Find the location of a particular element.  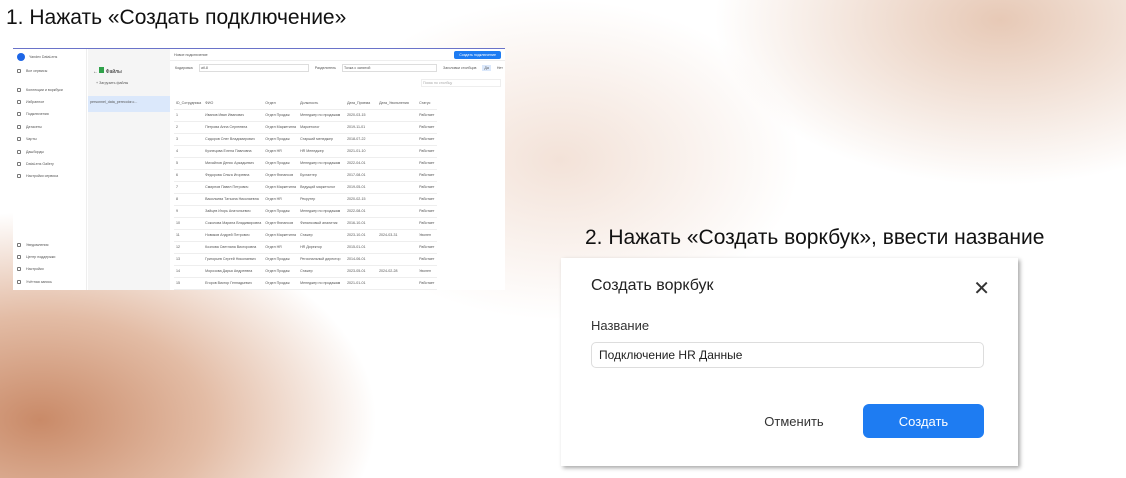

name-label: Название is located at coordinates (620, 325).